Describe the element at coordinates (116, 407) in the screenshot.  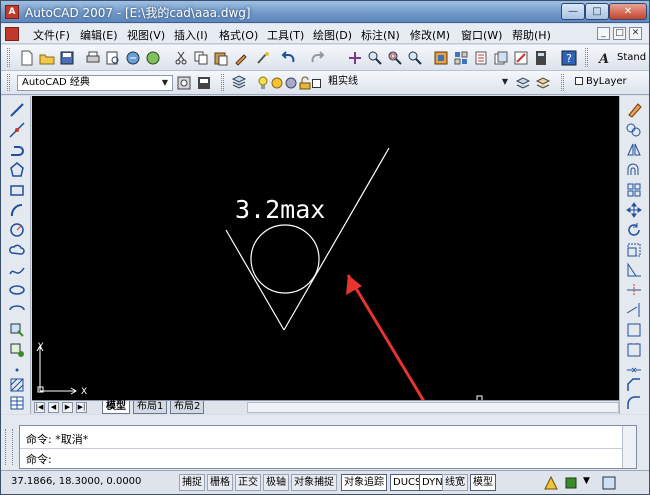
I see `tab-model: 模型` at that location.